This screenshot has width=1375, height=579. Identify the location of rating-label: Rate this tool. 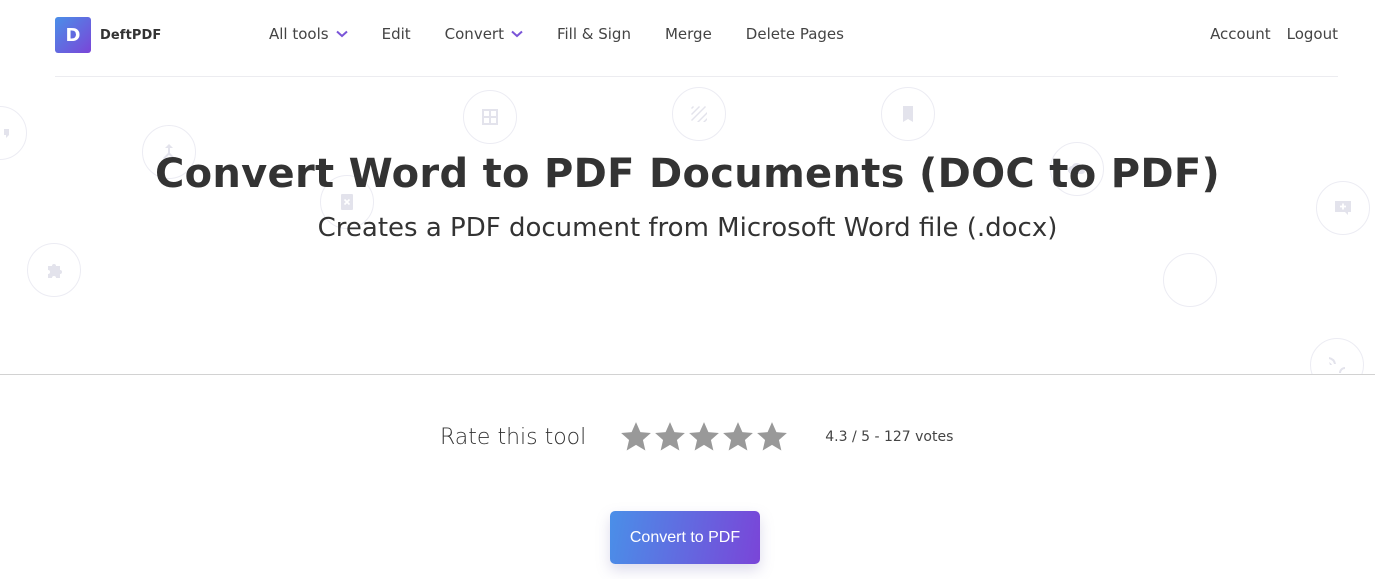
(513, 437).